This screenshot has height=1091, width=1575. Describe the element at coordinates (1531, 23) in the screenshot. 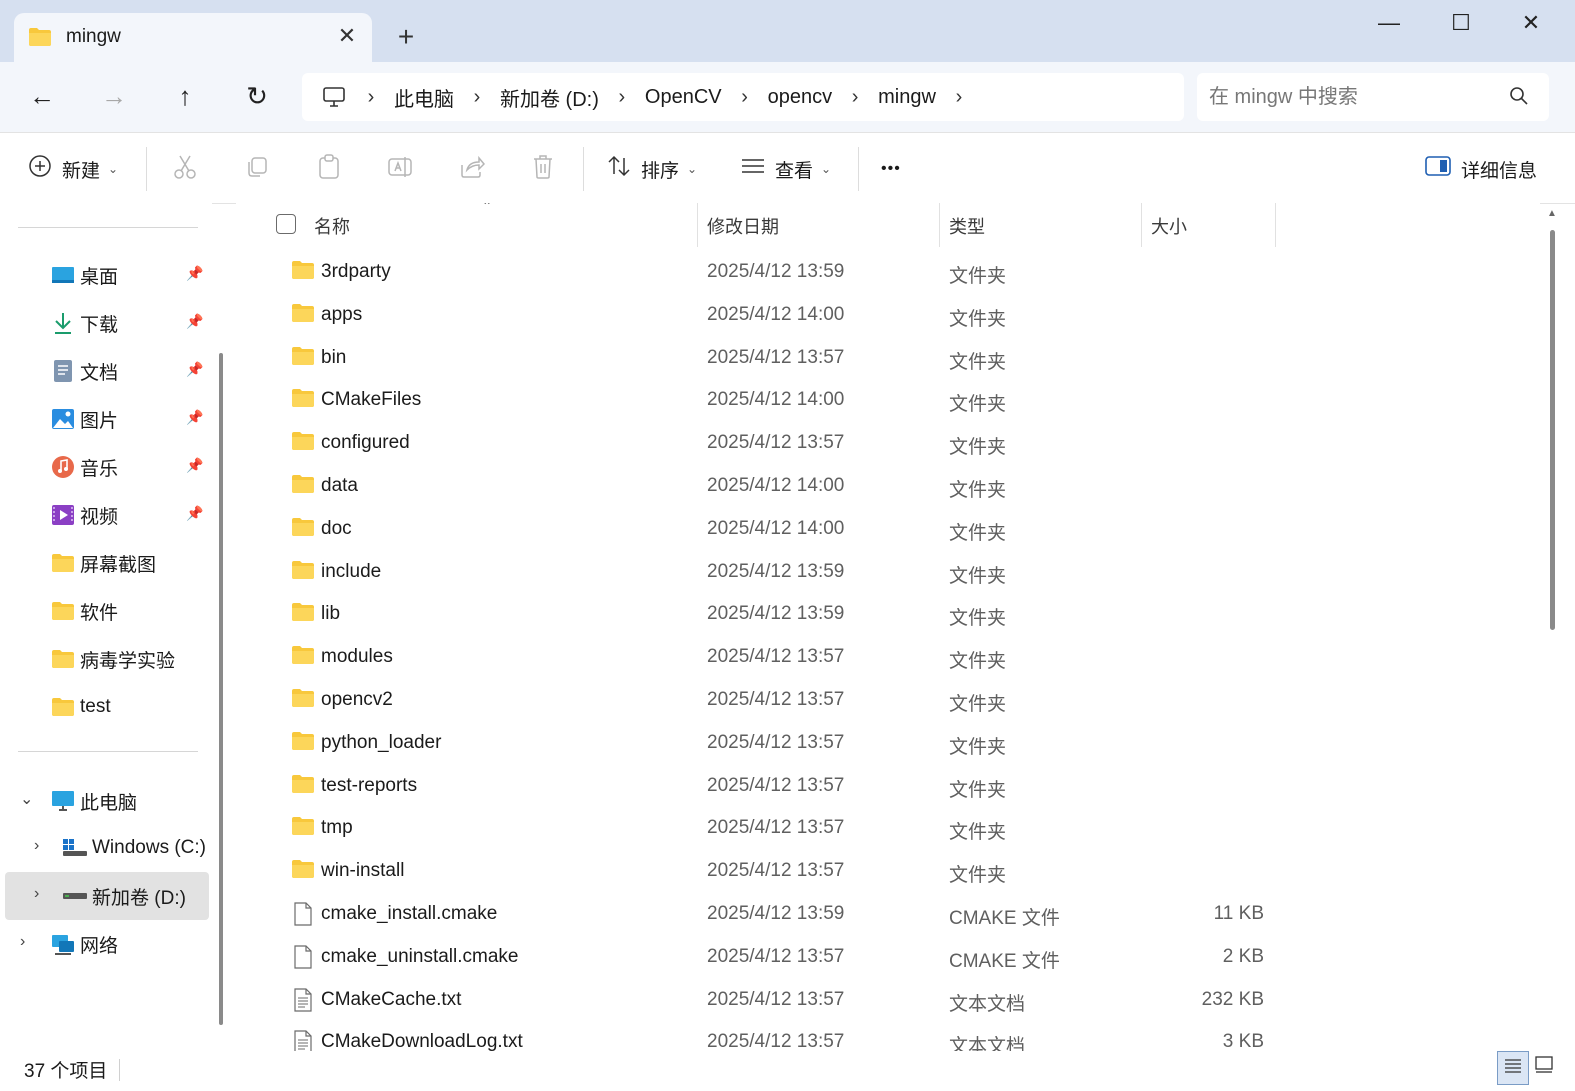

I see `close-window-button: ✕` at that location.